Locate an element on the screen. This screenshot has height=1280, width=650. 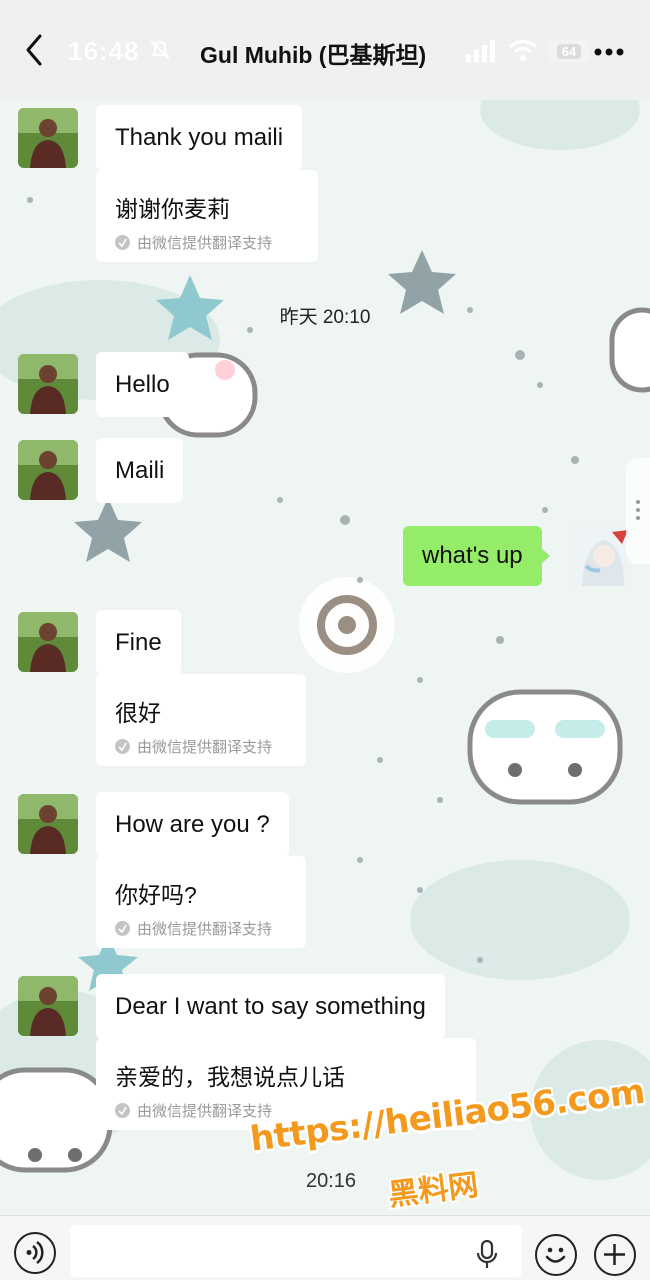
chat-header: 16:48 Gul Muhib (巴基斯坦) 64 is located at coordinates (325, 50).